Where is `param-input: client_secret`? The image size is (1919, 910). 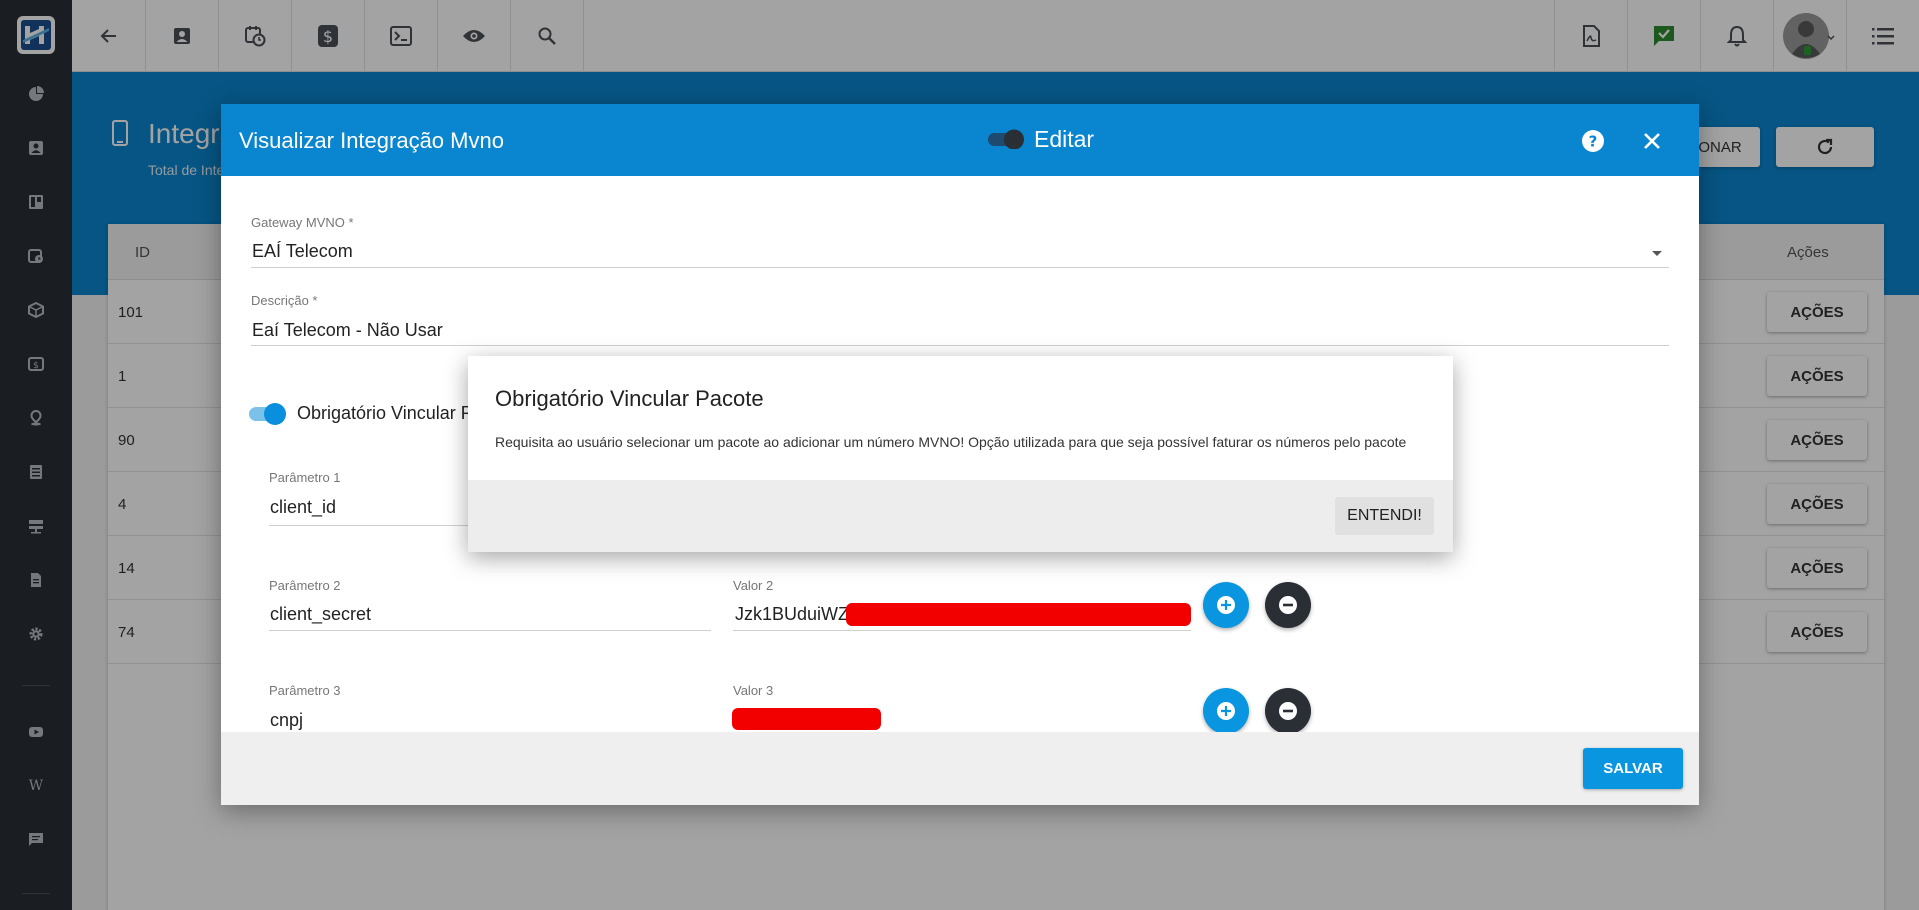 param-input: client_secret is located at coordinates (320, 614).